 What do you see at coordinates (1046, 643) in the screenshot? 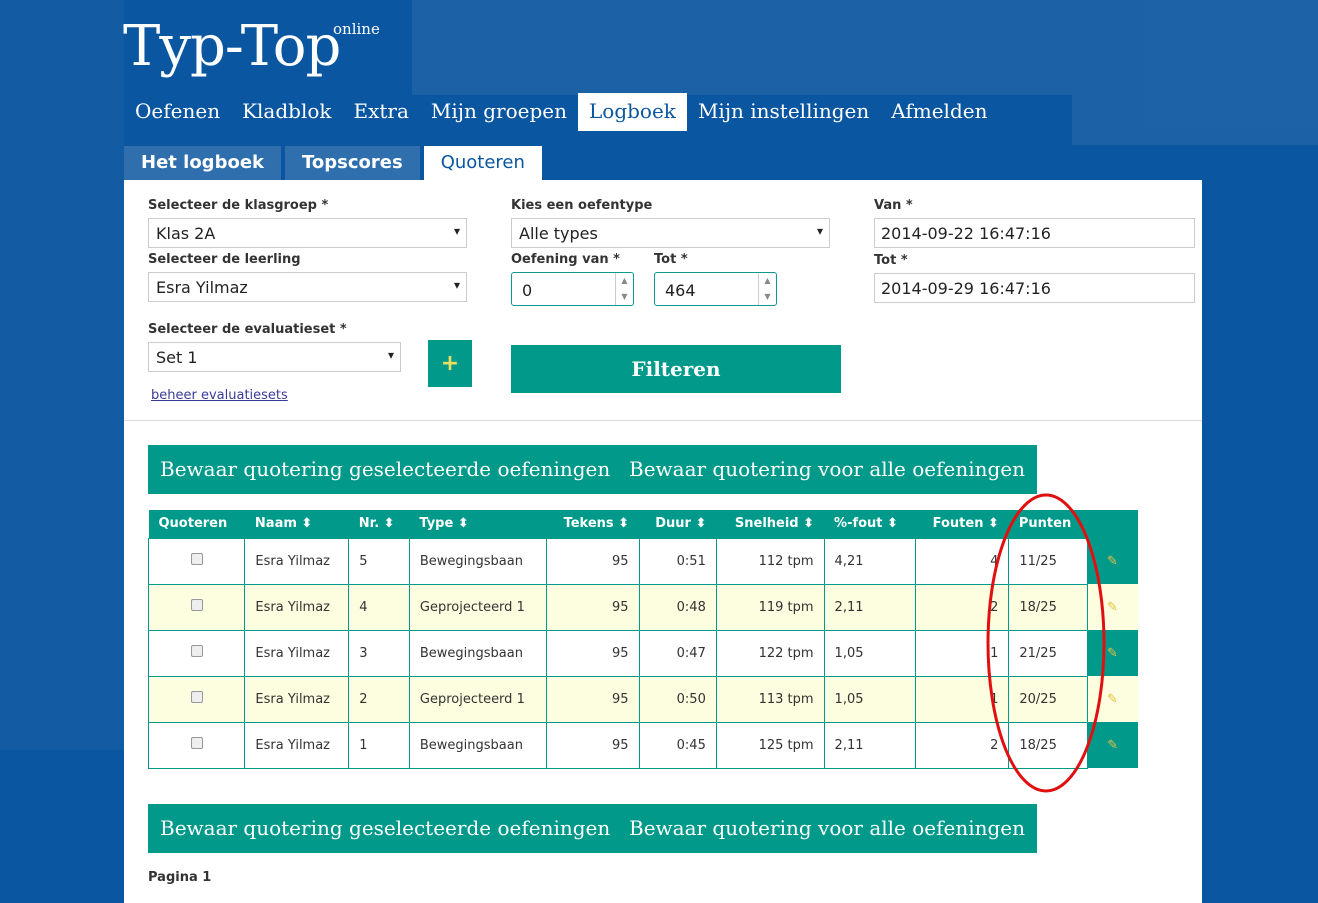
I see `red-annotation-ellipse` at bounding box center [1046, 643].